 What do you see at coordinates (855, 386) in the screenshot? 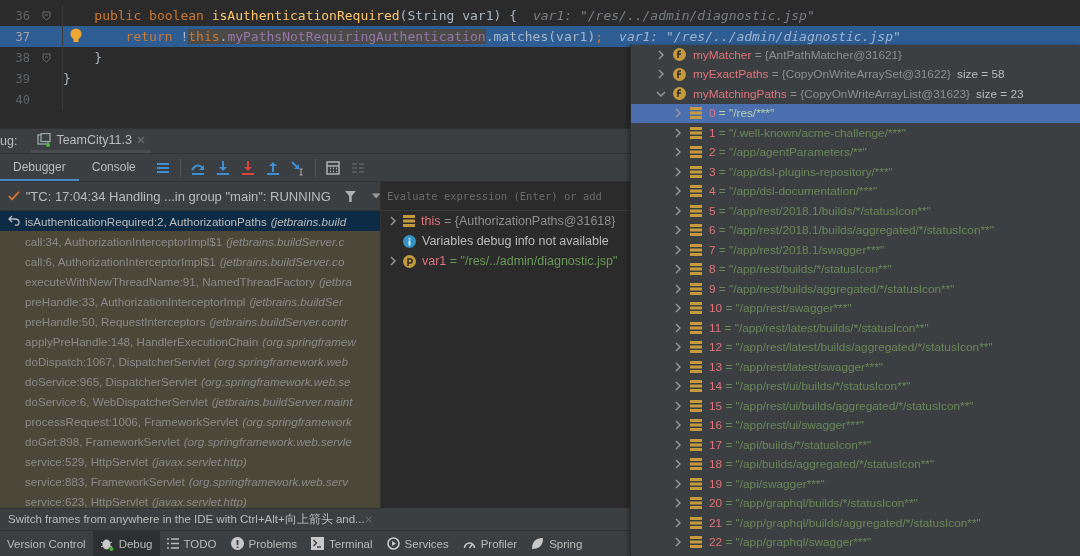
I see `list-element-row: 14 = "/app/rest/ui/builds/*/statusIcon**"` at bounding box center [855, 386].